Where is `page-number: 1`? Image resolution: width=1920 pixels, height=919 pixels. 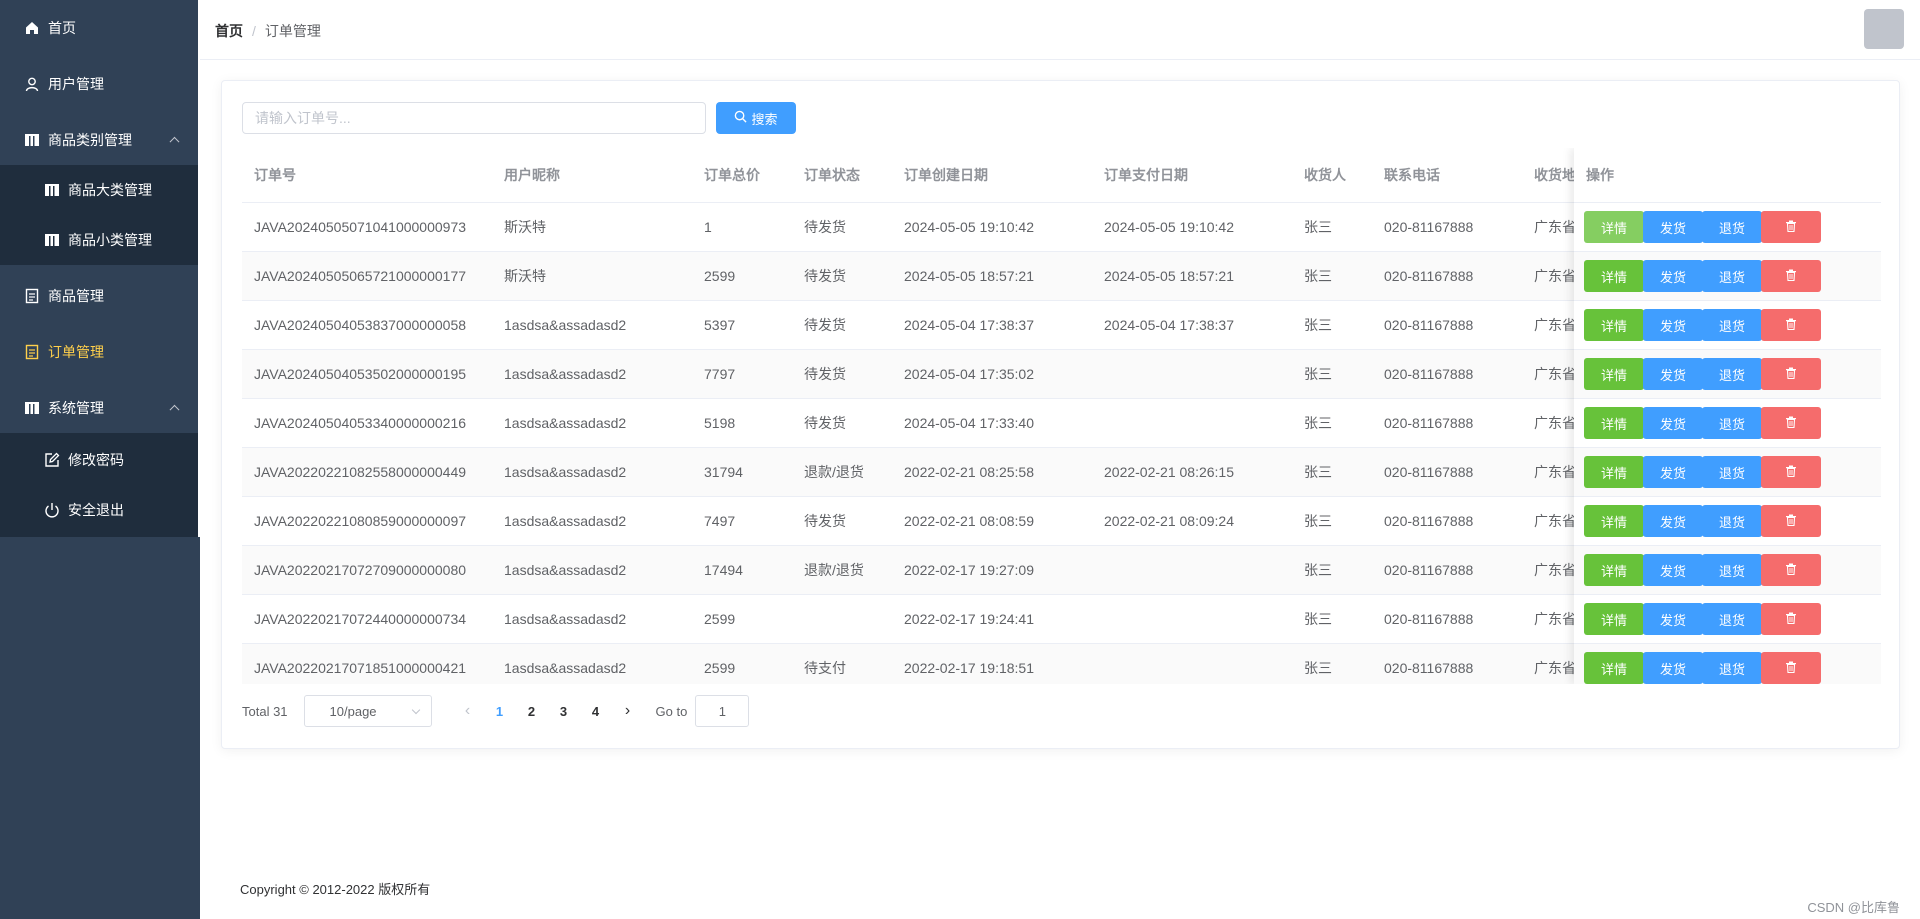
page-number: 1 is located at coordinates (500, 711).